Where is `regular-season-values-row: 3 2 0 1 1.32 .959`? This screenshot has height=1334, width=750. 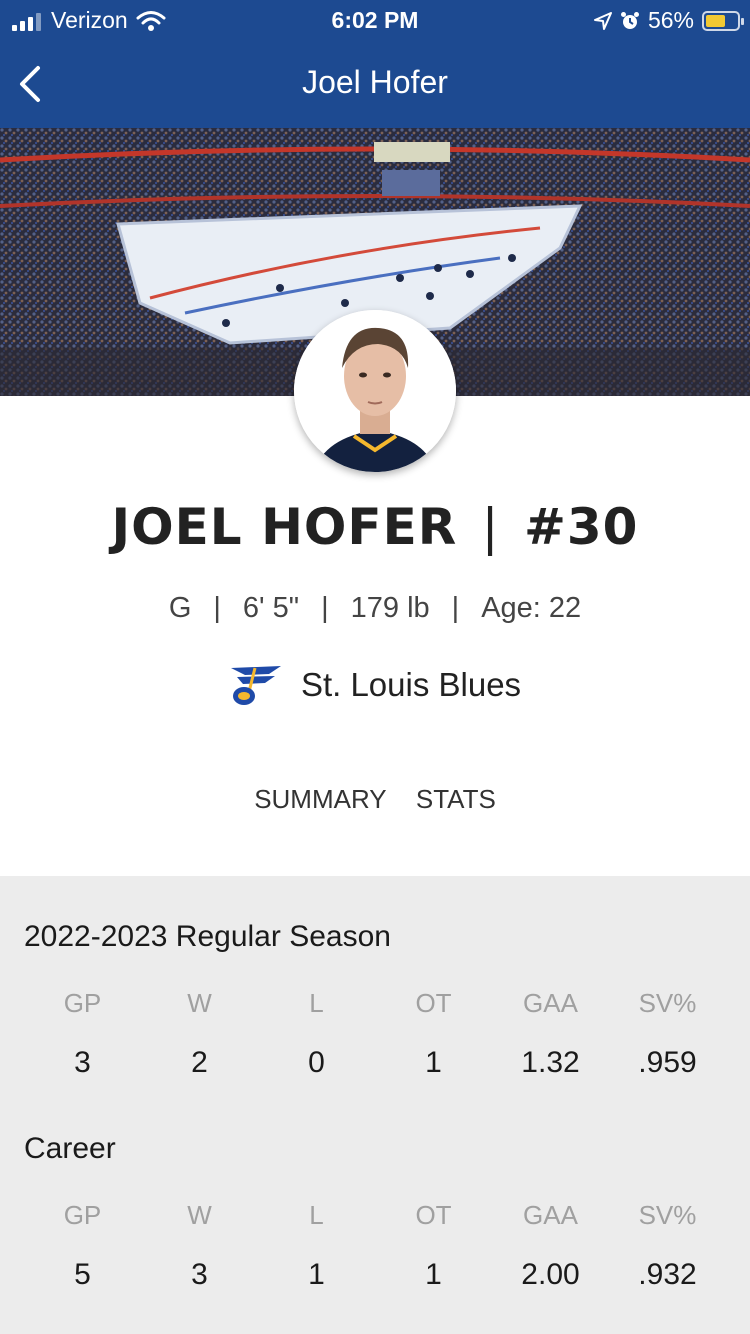
regular-season-values-row: 3 2 0 1 1.32 .959 is located at coordinates (375, 1063).